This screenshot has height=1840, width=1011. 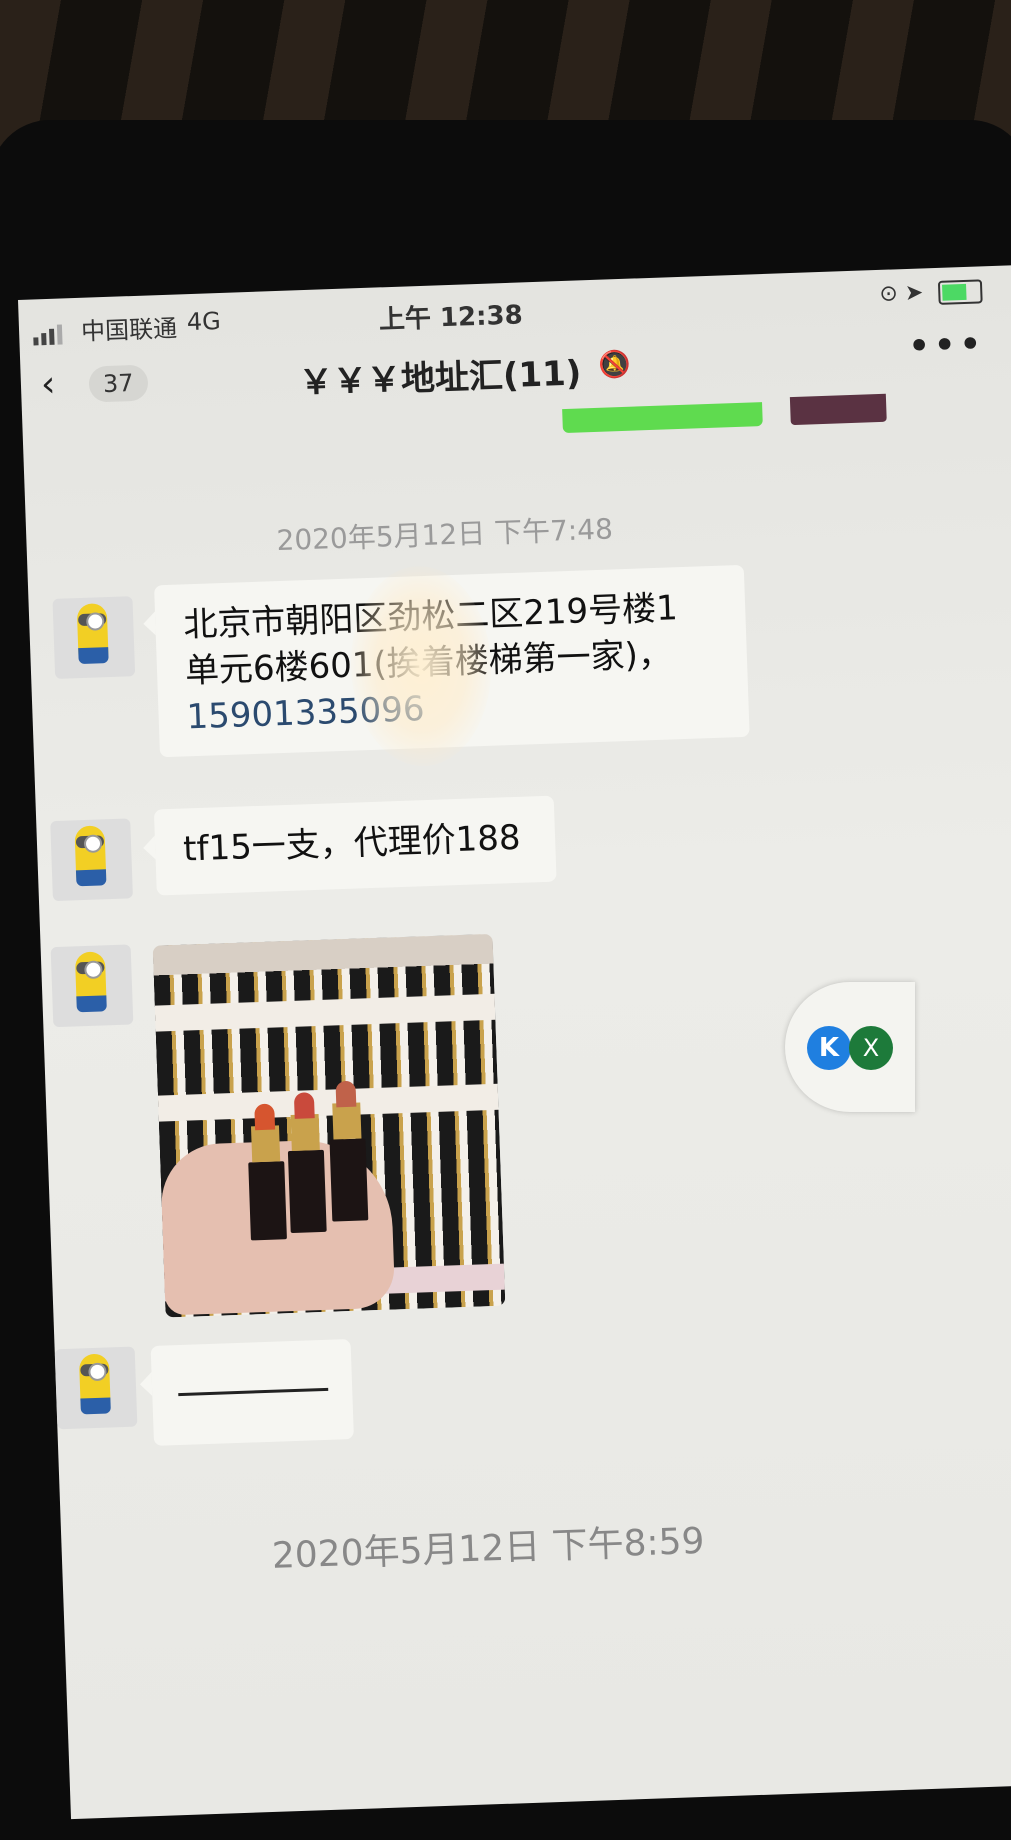 I want to click on floating-app-bubble: K X, so click(x=850, y=1047).